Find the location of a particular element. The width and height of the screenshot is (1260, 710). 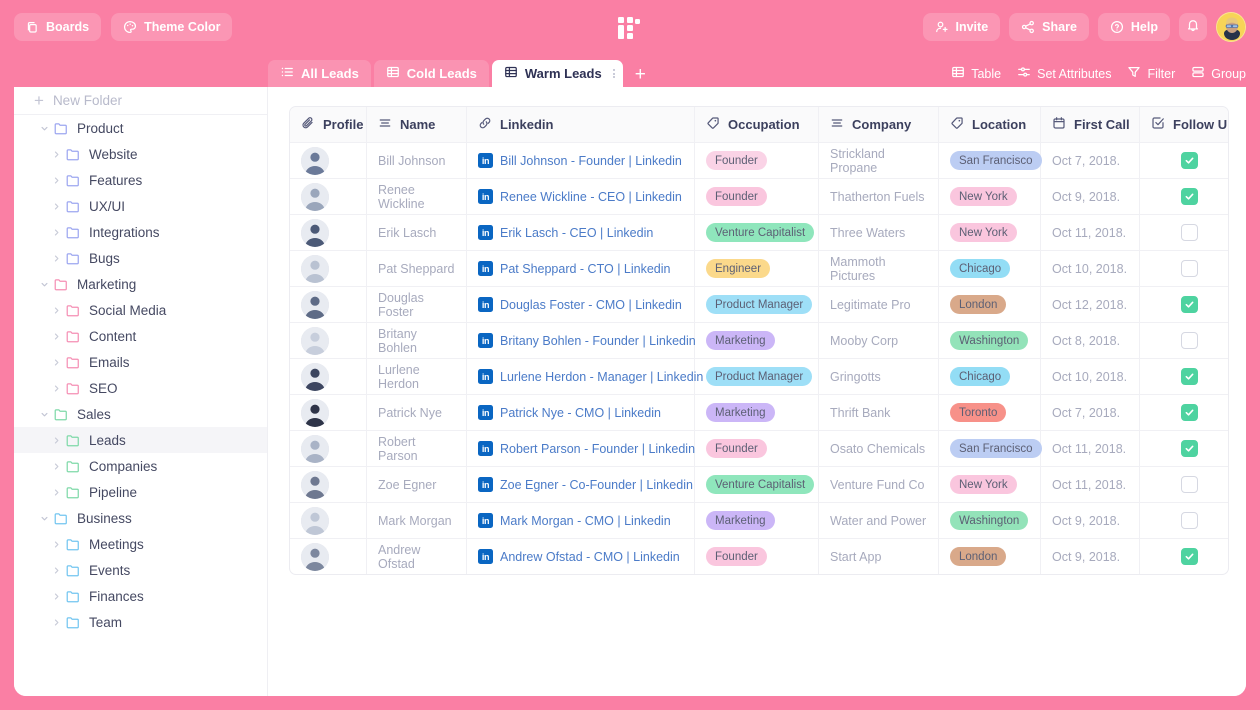

sidebar-item-pipeline: Pipeline is located at coordinates (140, 492).